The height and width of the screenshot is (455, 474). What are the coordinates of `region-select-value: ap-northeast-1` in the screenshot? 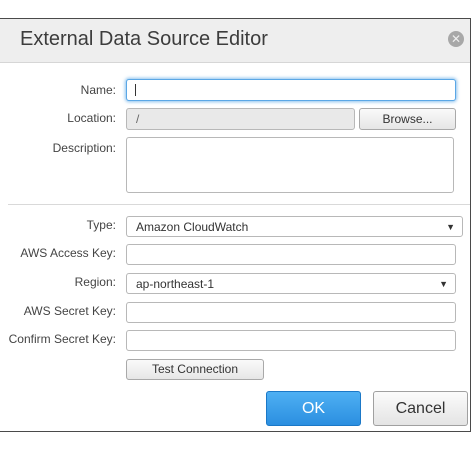 It's located at (175, 283).